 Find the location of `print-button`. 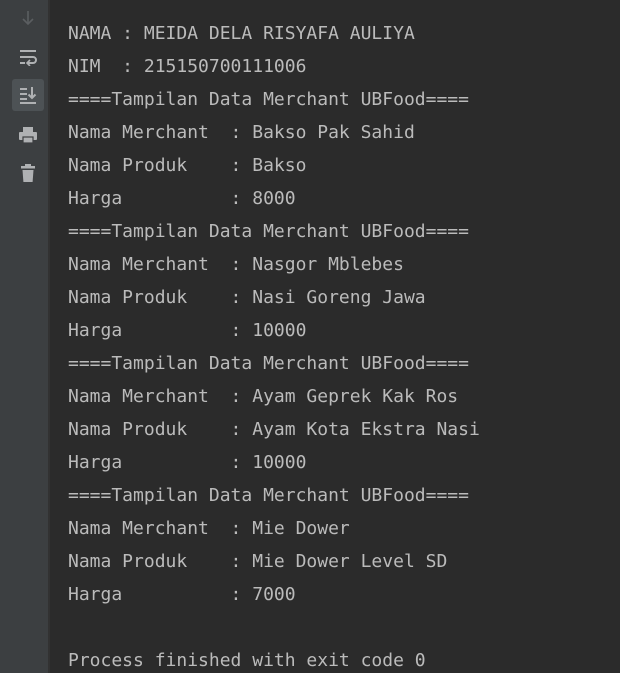

print-button is located at coordinates (28, 135).